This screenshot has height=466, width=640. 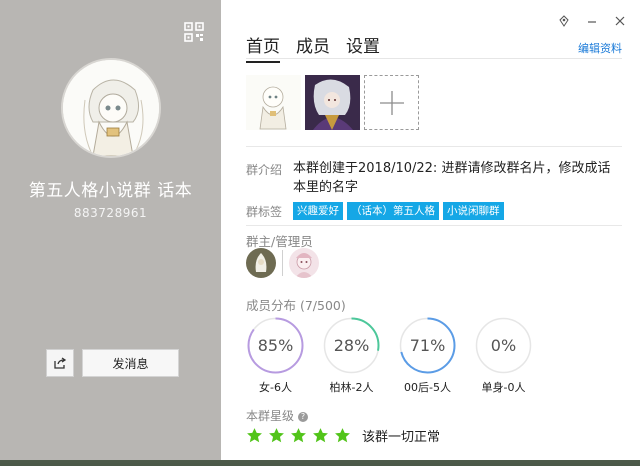 I want to click on distribution-percent: 71%, so click(x=427, y=345).